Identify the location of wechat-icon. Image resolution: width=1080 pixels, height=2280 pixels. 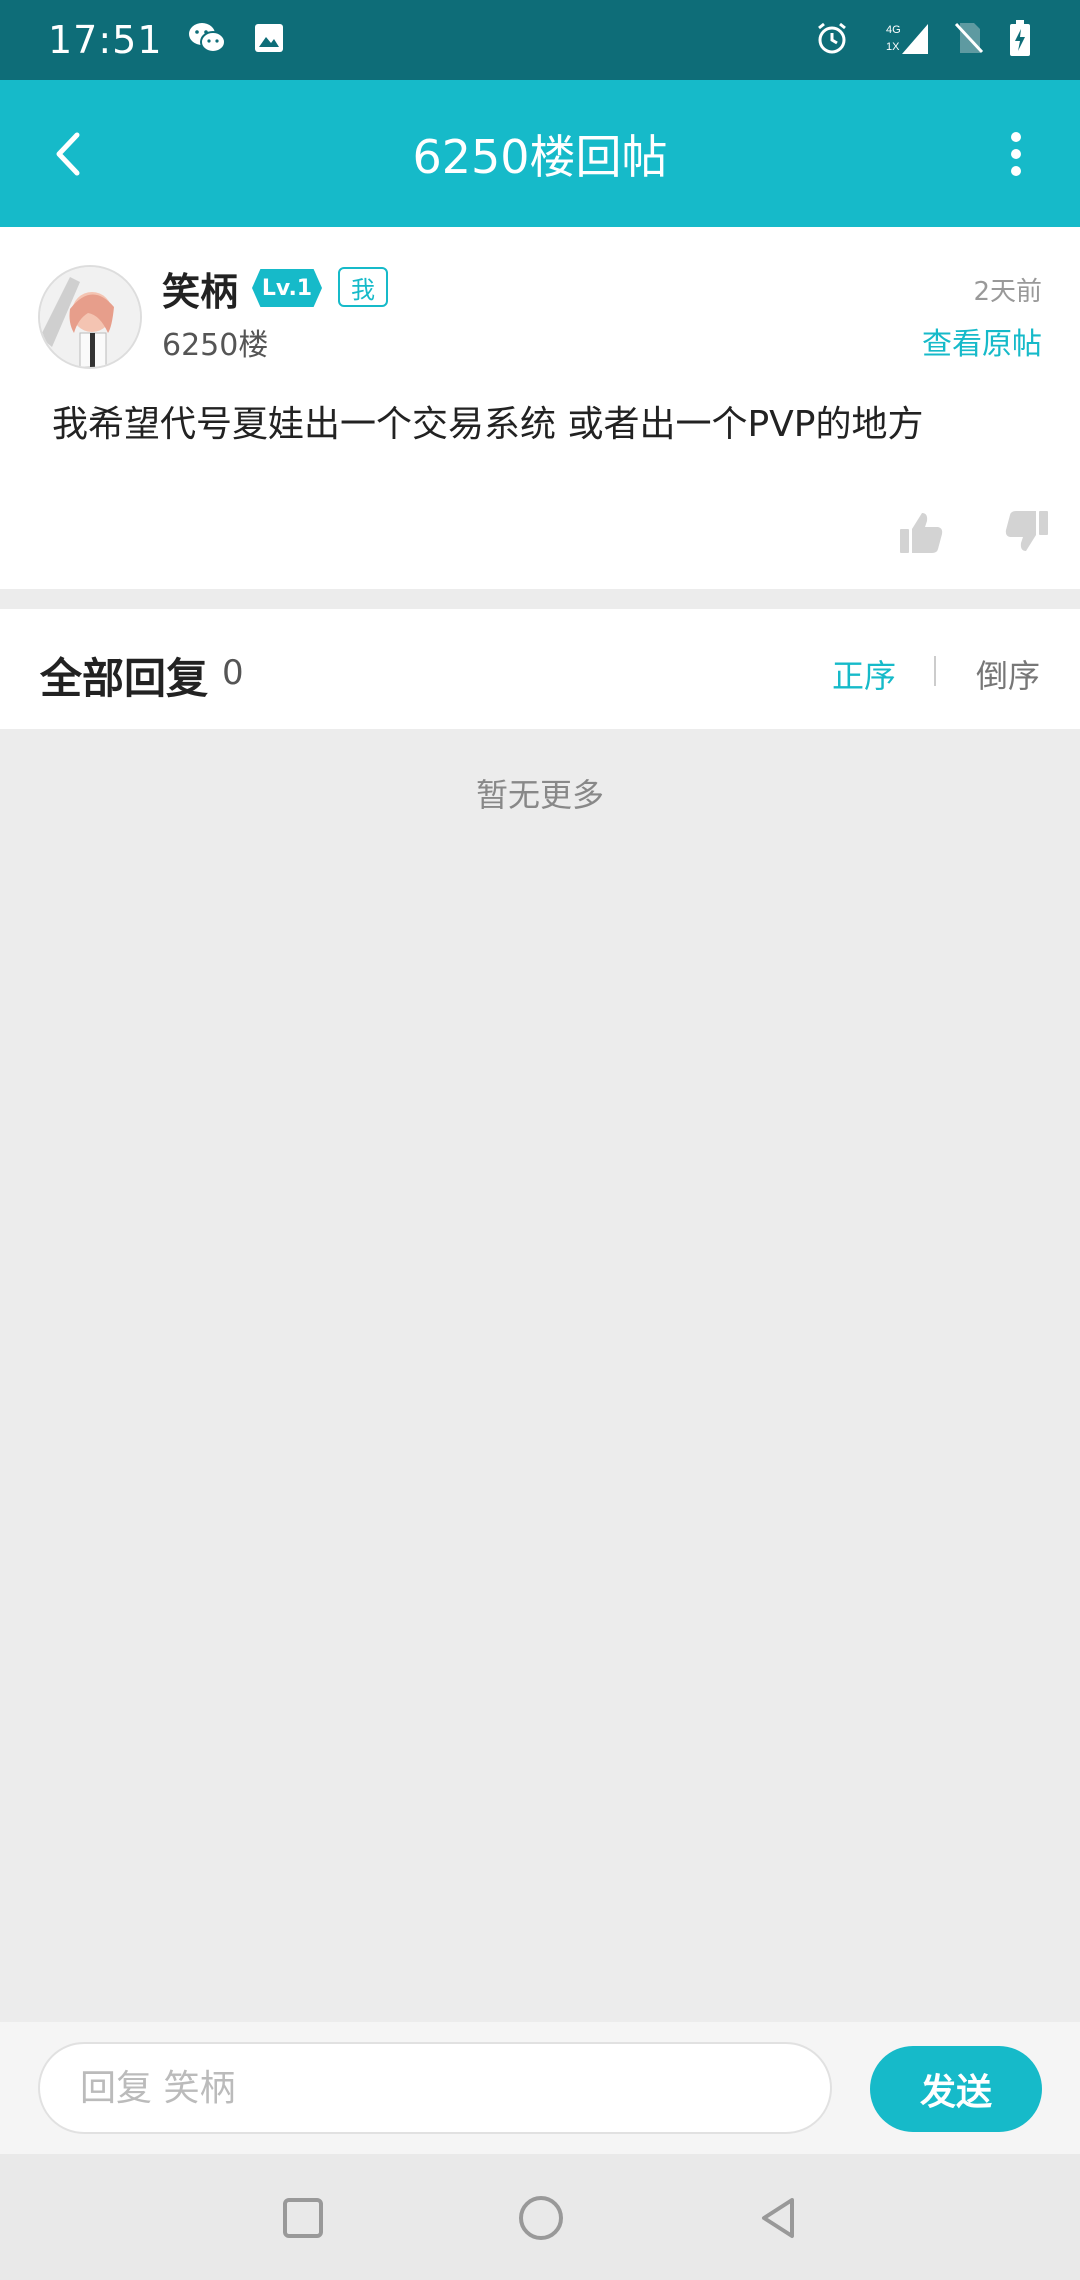
(207, 40).